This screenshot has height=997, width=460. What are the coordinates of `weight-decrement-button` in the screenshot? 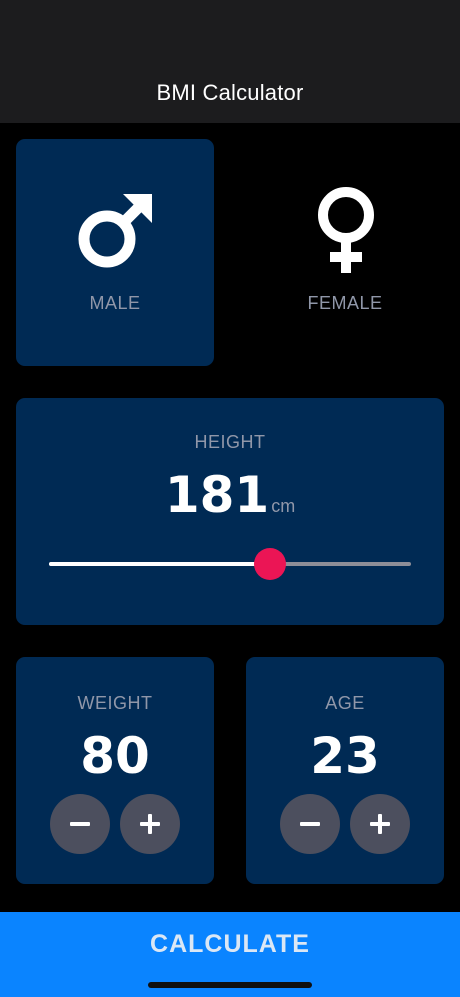 It's located at (80, 824).